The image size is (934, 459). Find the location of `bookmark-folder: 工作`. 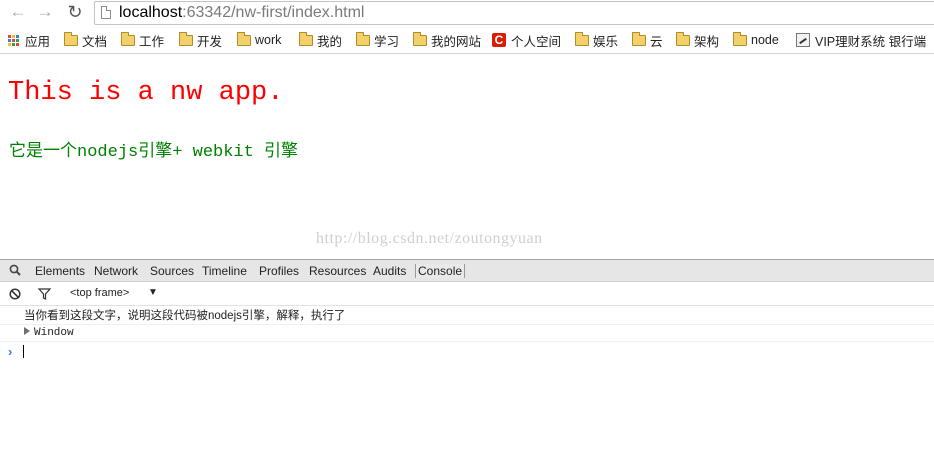

bookmark-folder: 工作 is located at coordinates (142, 40).